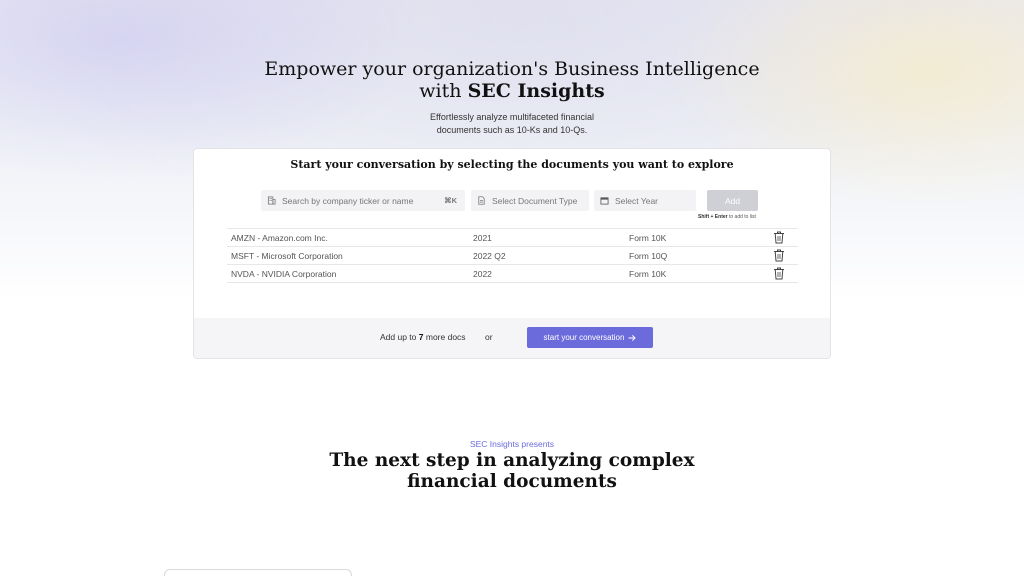 The image size is (1024, 576). I want to click on add-button: Add, so click(732, 200).